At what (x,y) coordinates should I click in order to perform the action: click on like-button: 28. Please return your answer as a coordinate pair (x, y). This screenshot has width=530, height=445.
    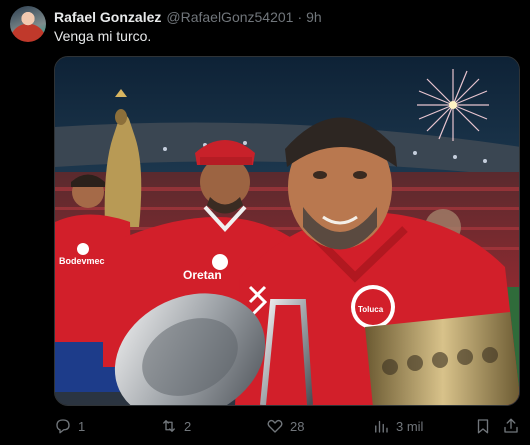
    Looking at the image, I should click on (285, 426).